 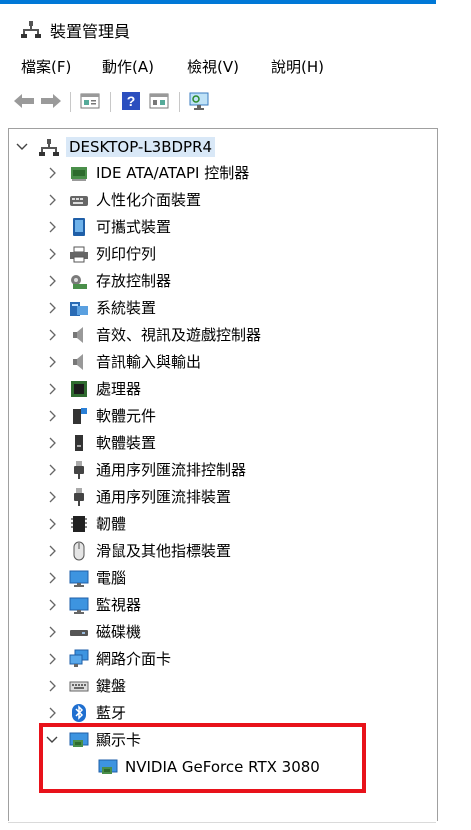 What do you see at coordinates (119, 740) in the screenshot?
I see `tree-item-label: 顯示卡` at bounding box center [119, 740].